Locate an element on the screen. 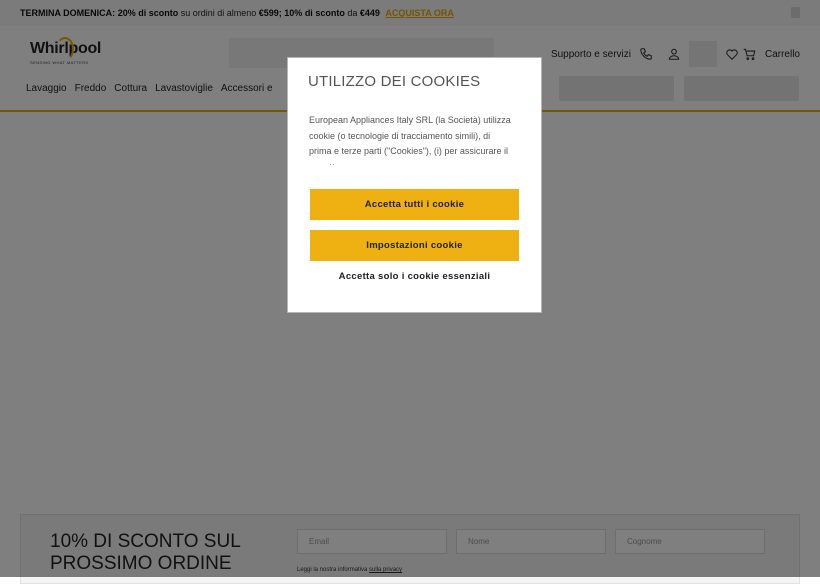 The width and height of the screenshot is (820, 584). cookie-dialog-title: UTILIZZO DEI COOKIES is located at coordinates (394, 81).